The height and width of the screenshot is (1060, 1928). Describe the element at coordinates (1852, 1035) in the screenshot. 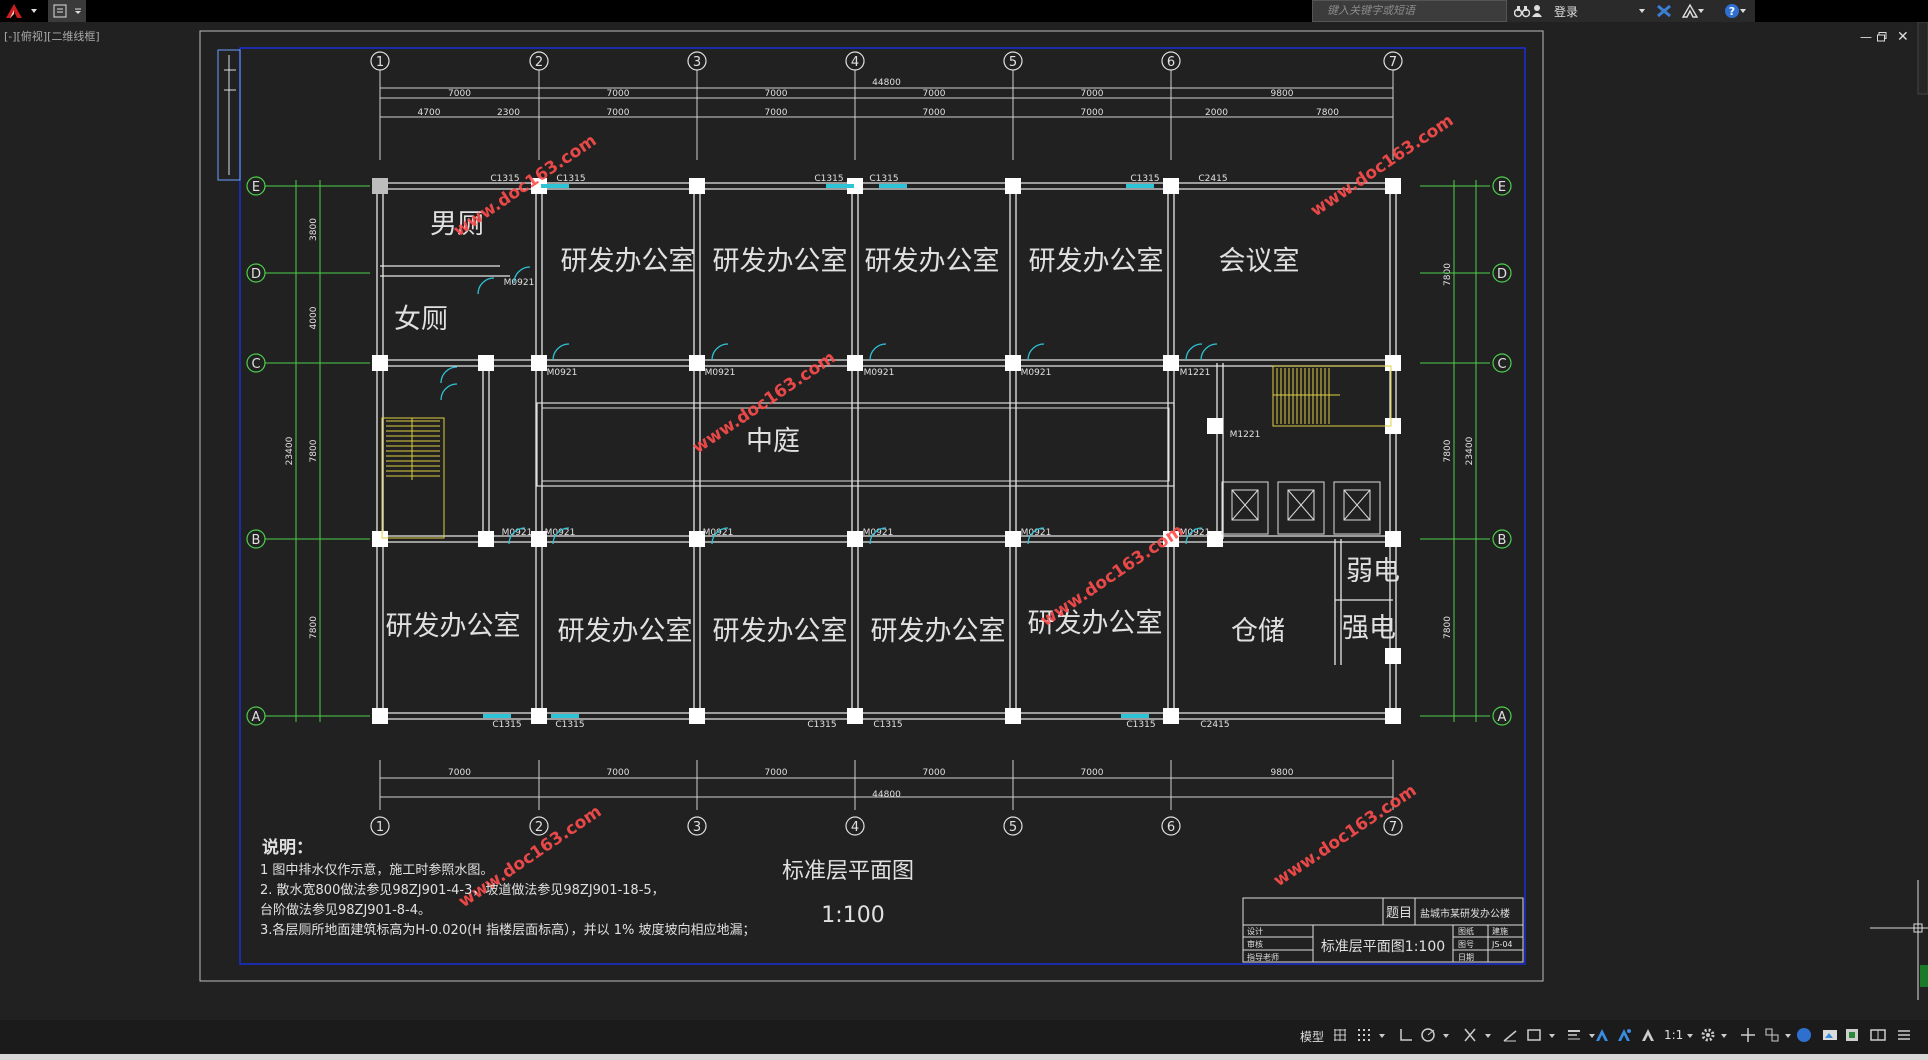

I see `hardware-acceleration-icon` at that location.